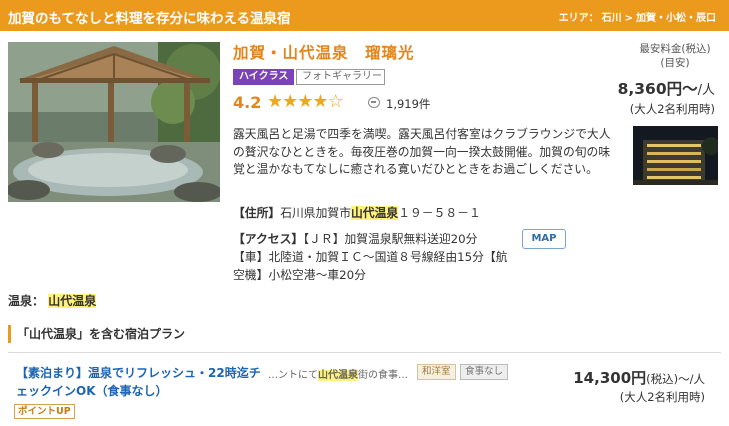  What do you see at coordinates (544, 239) in the screenshot?
I see `map-button: MAP` at bounding box center [544, 239].